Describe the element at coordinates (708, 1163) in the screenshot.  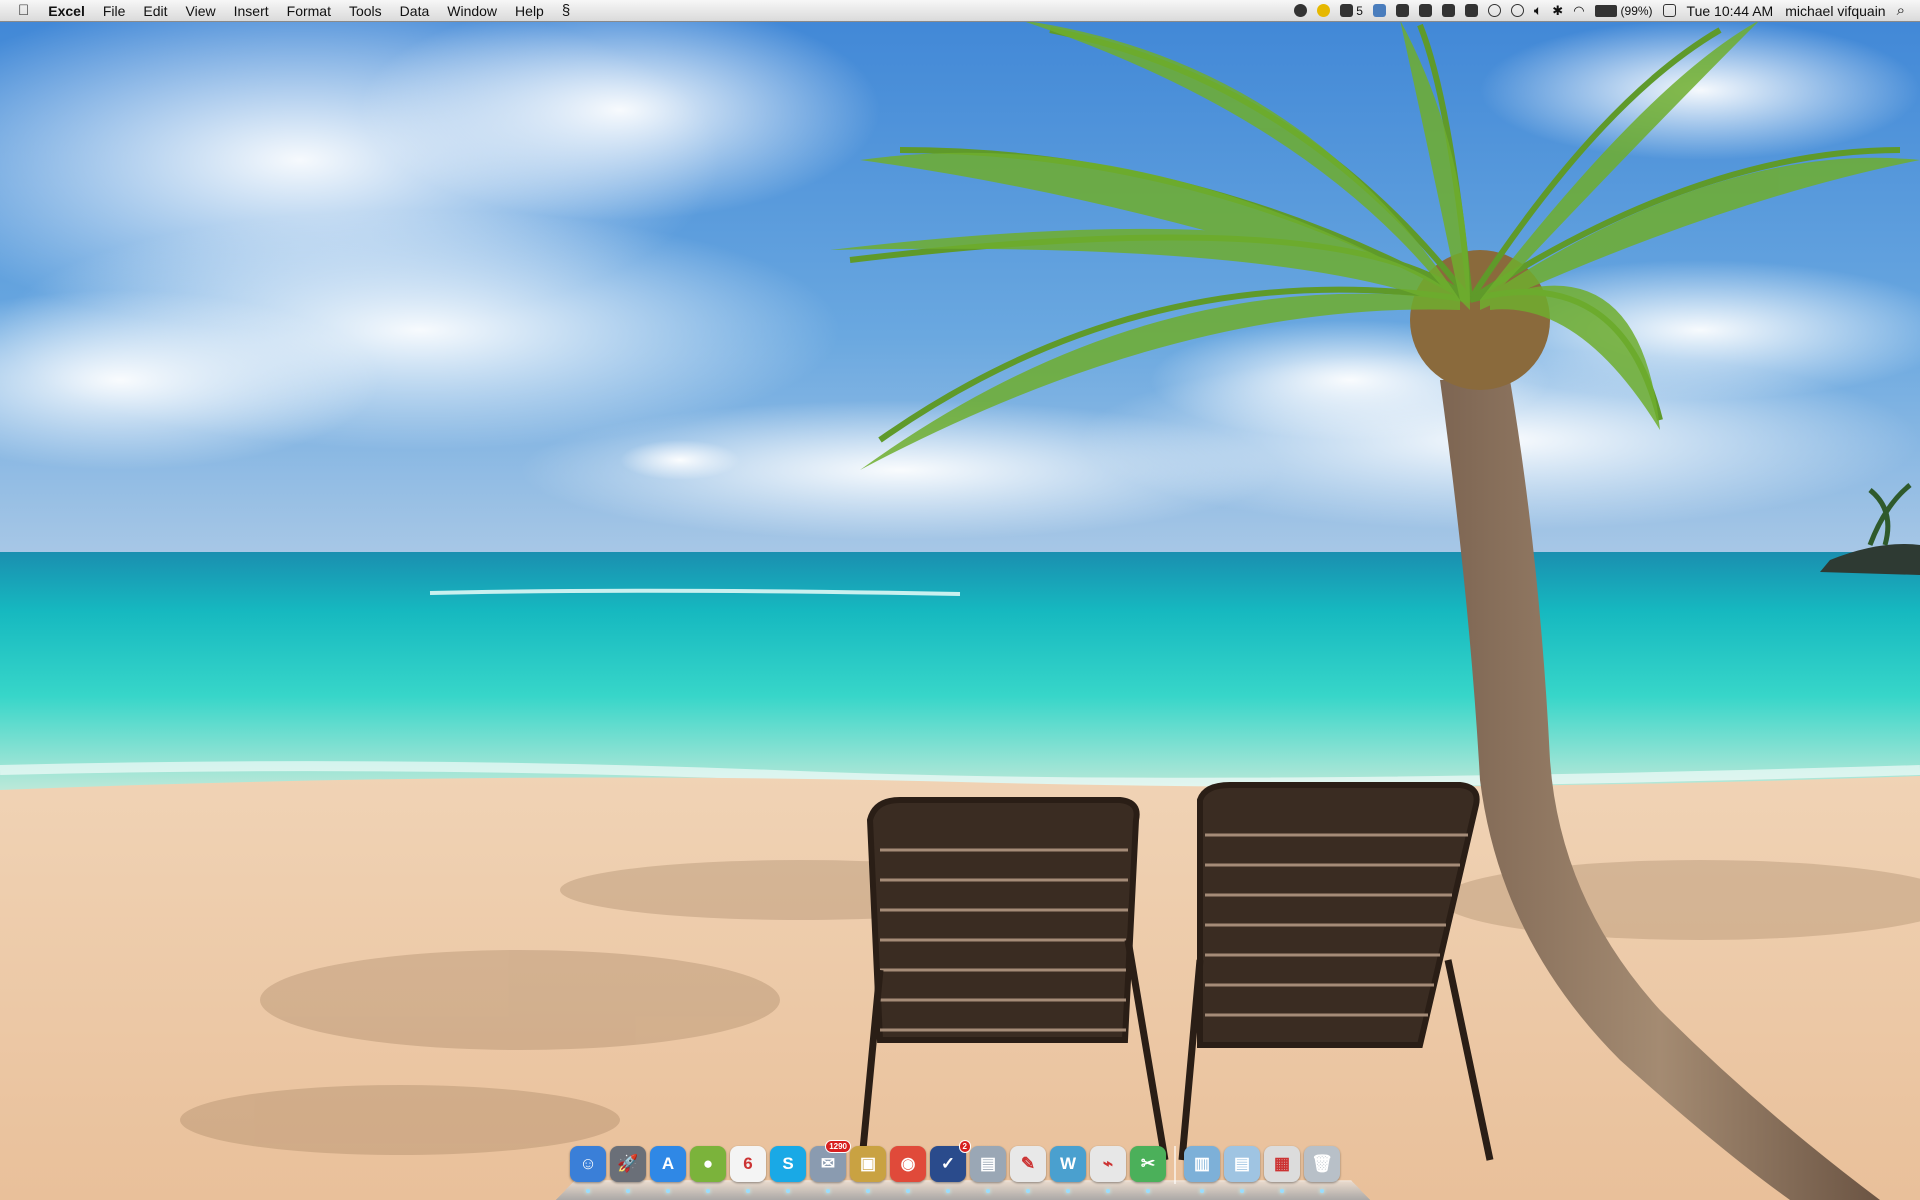
I see `growl-glyph: ●` at that location.